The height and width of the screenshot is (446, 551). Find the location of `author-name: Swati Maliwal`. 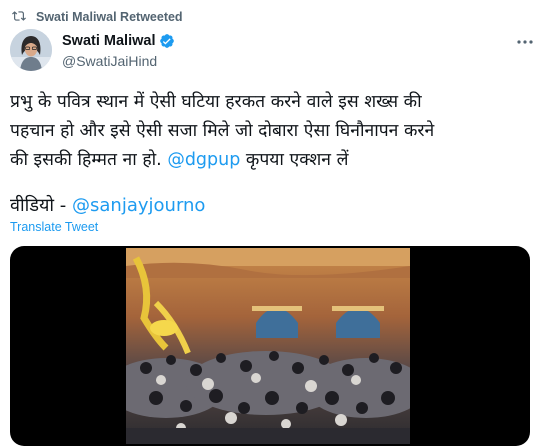

author-name: Swati Maliwal is located at coordinates (108, 41).